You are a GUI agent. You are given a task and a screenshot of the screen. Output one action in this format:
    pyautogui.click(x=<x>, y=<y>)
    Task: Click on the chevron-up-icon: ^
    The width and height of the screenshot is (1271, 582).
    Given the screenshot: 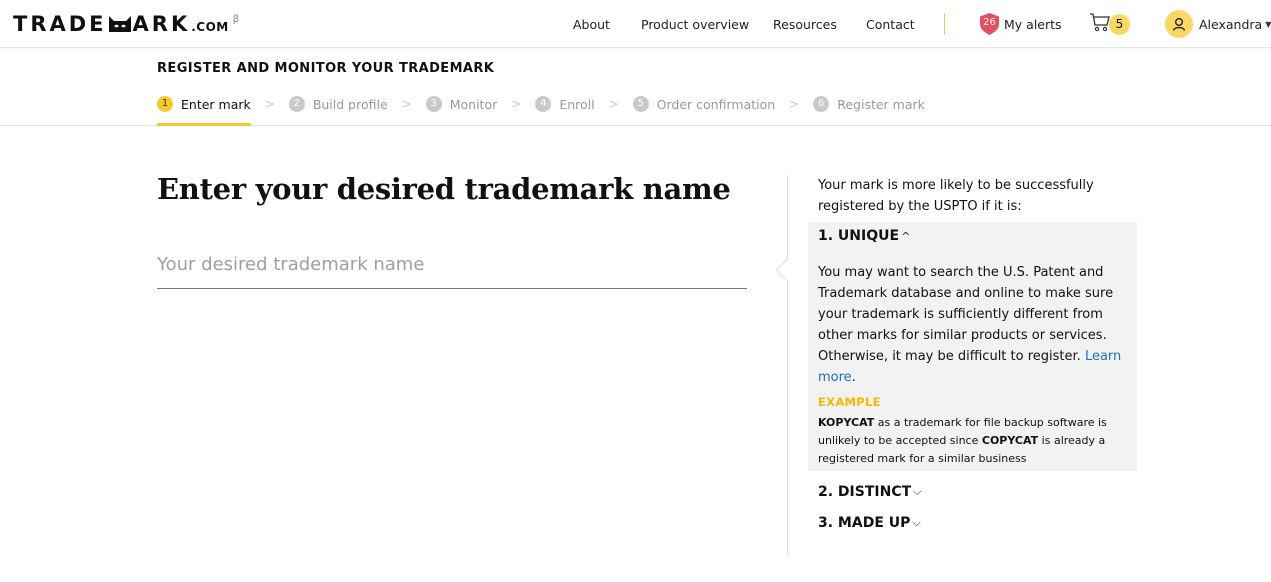 What is the action you would take?
    pyautogui.click(x=906, y=236)
    